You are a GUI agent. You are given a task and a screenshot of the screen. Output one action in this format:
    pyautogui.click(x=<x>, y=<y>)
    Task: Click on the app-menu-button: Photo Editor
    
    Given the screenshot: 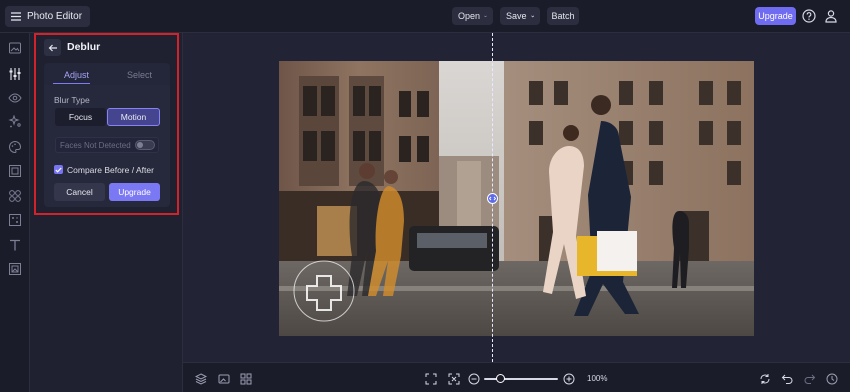 What is the action you would take?
    pyautogui.click(x=48, y=16)
    